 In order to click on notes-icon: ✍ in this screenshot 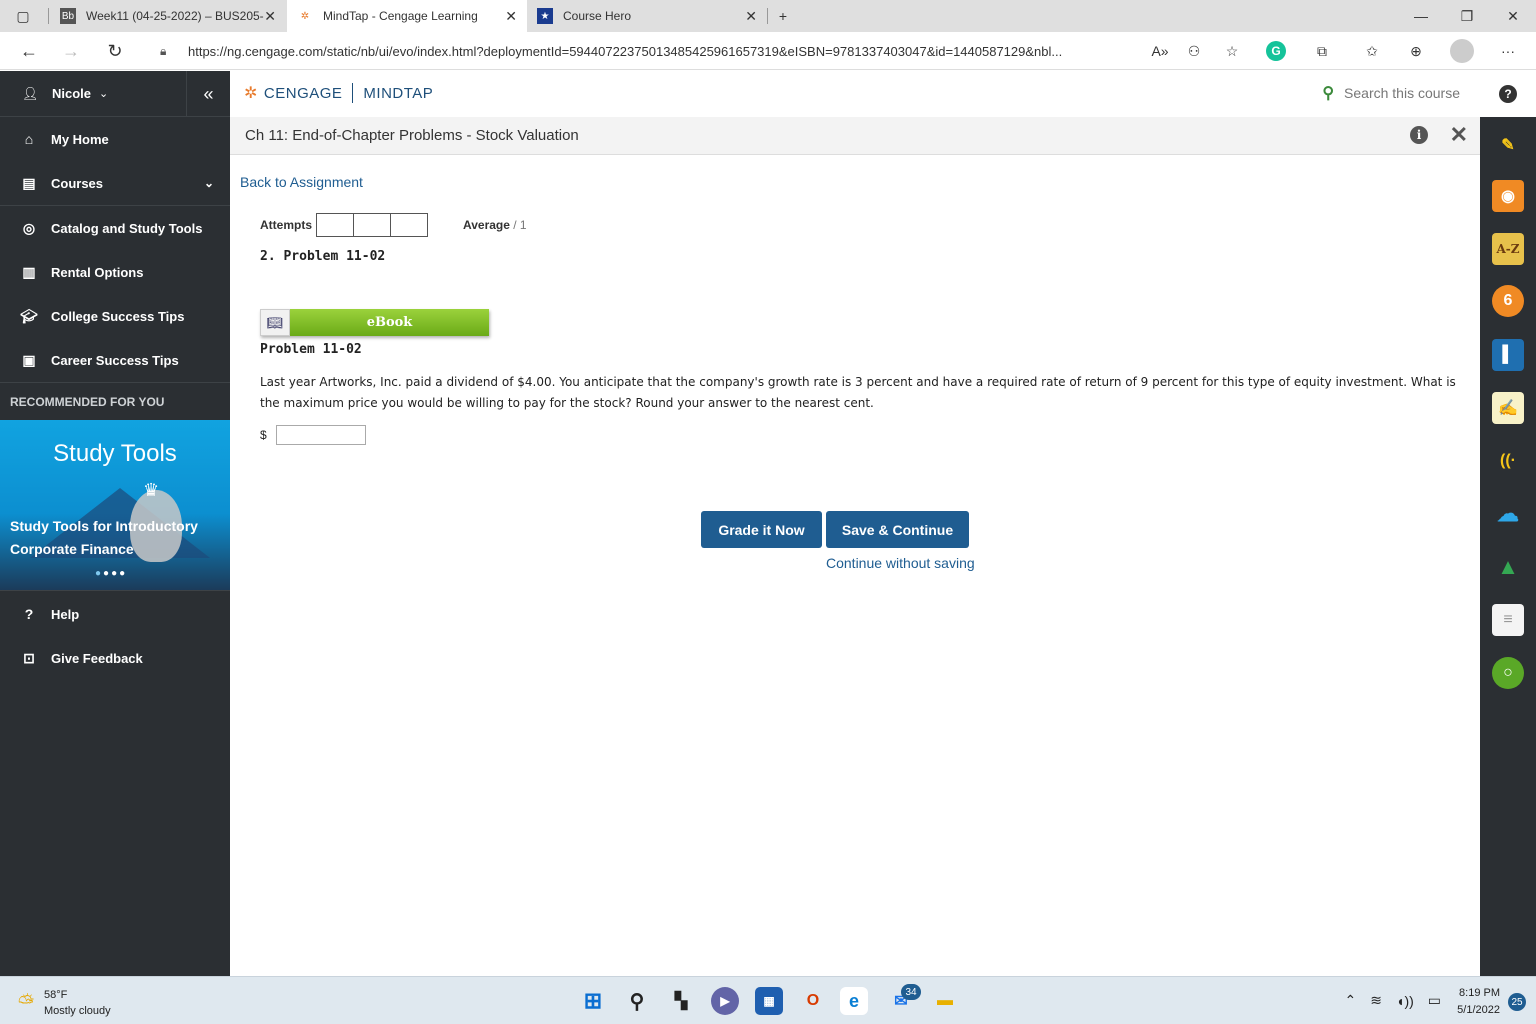, I will do `click(1508, 408)`.